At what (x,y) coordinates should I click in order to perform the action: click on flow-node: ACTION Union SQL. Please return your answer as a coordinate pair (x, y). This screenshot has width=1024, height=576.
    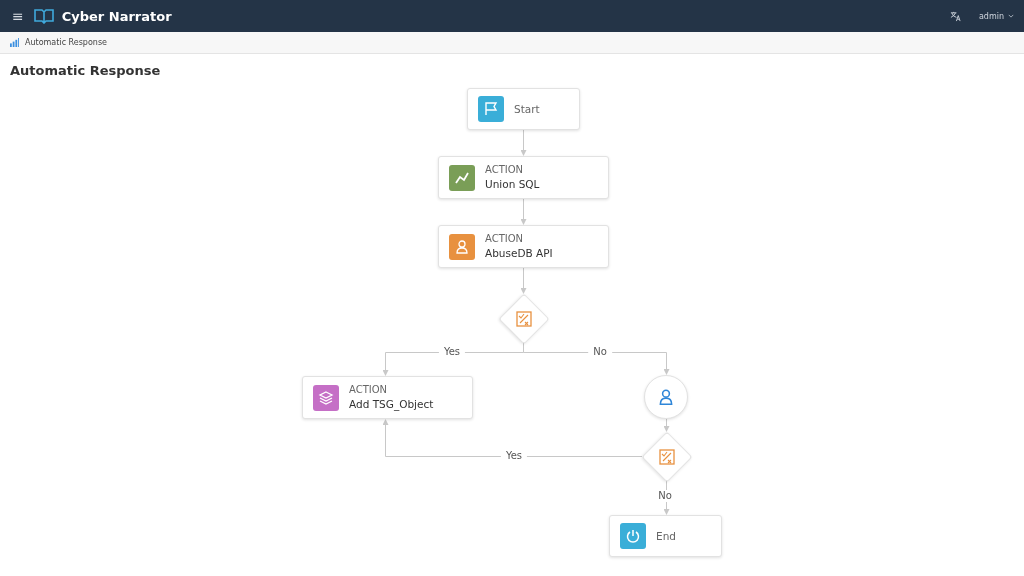
    Looking at the image, I should click on (523, 177).